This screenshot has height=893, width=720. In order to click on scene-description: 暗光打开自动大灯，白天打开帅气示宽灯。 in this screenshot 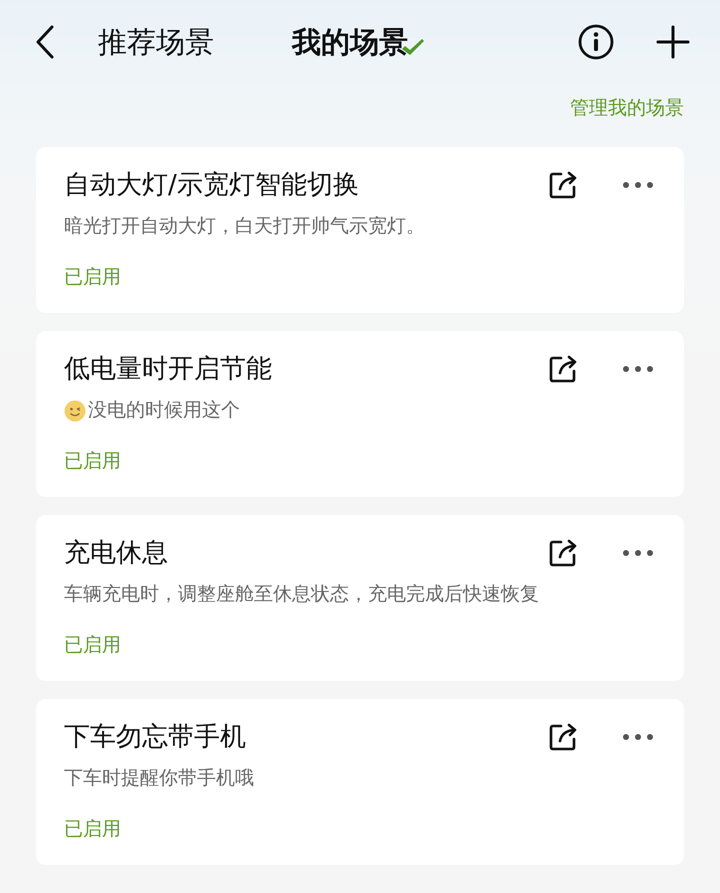, I will do `click(244, 227)`.